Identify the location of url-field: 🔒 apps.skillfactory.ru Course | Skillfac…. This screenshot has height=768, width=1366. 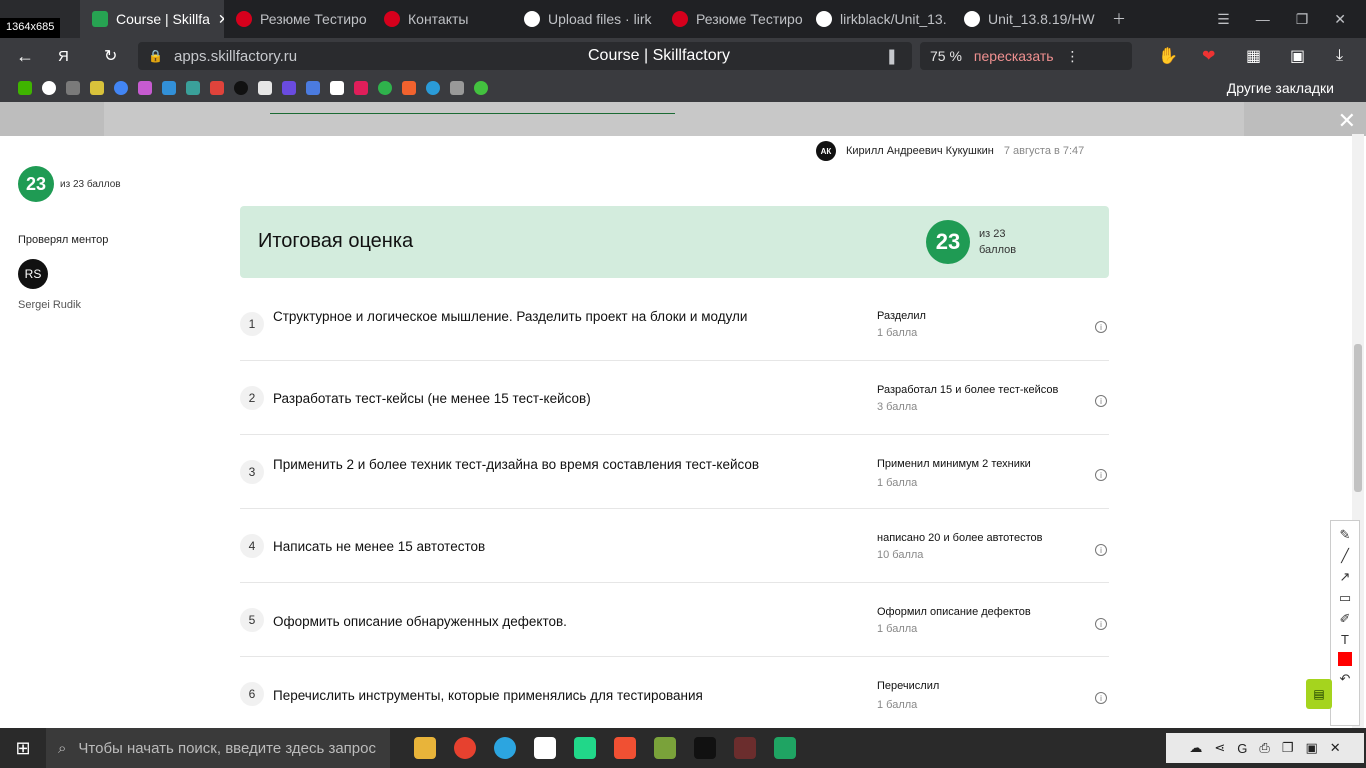
(525, 56).